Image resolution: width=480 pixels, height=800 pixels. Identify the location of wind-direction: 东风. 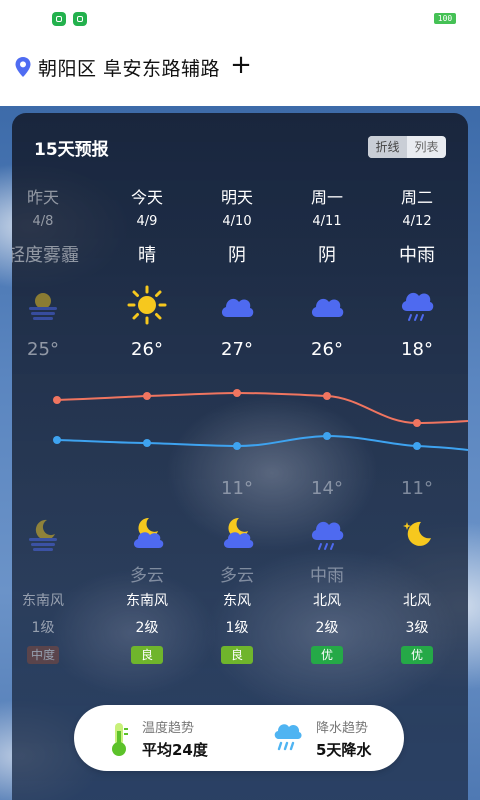
(237, 601).